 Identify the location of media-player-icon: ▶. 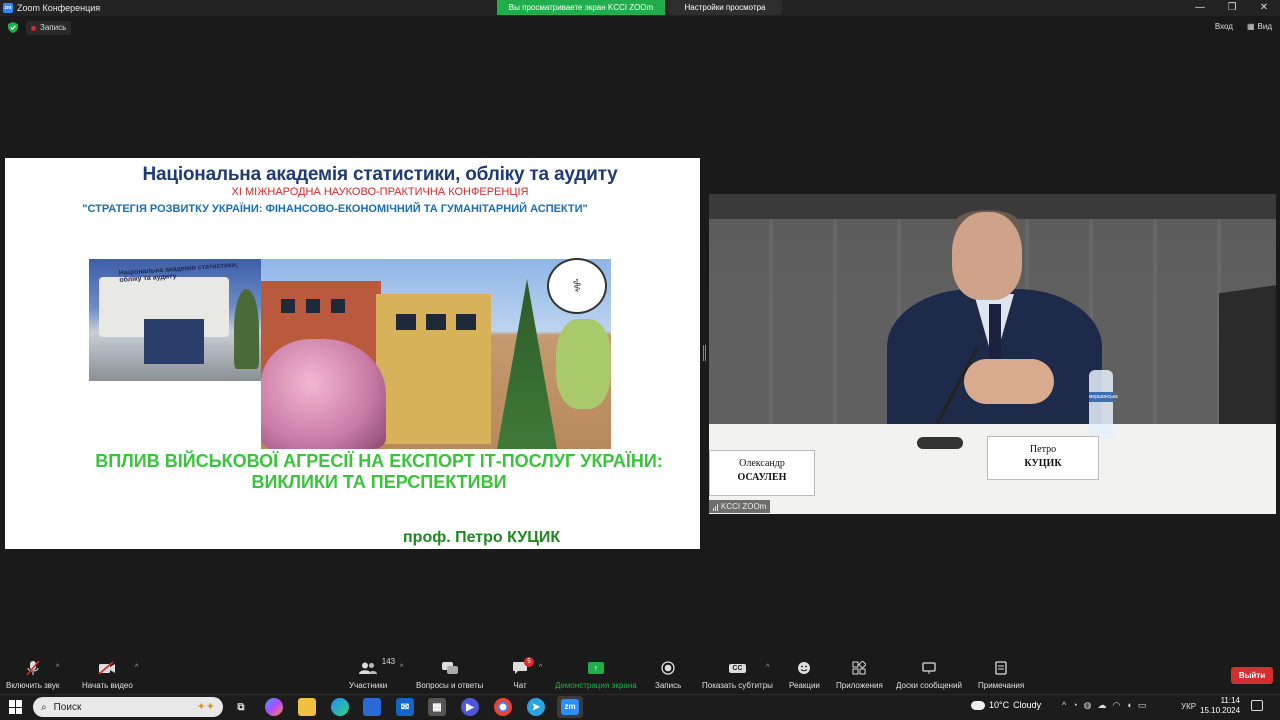
(470, 707).